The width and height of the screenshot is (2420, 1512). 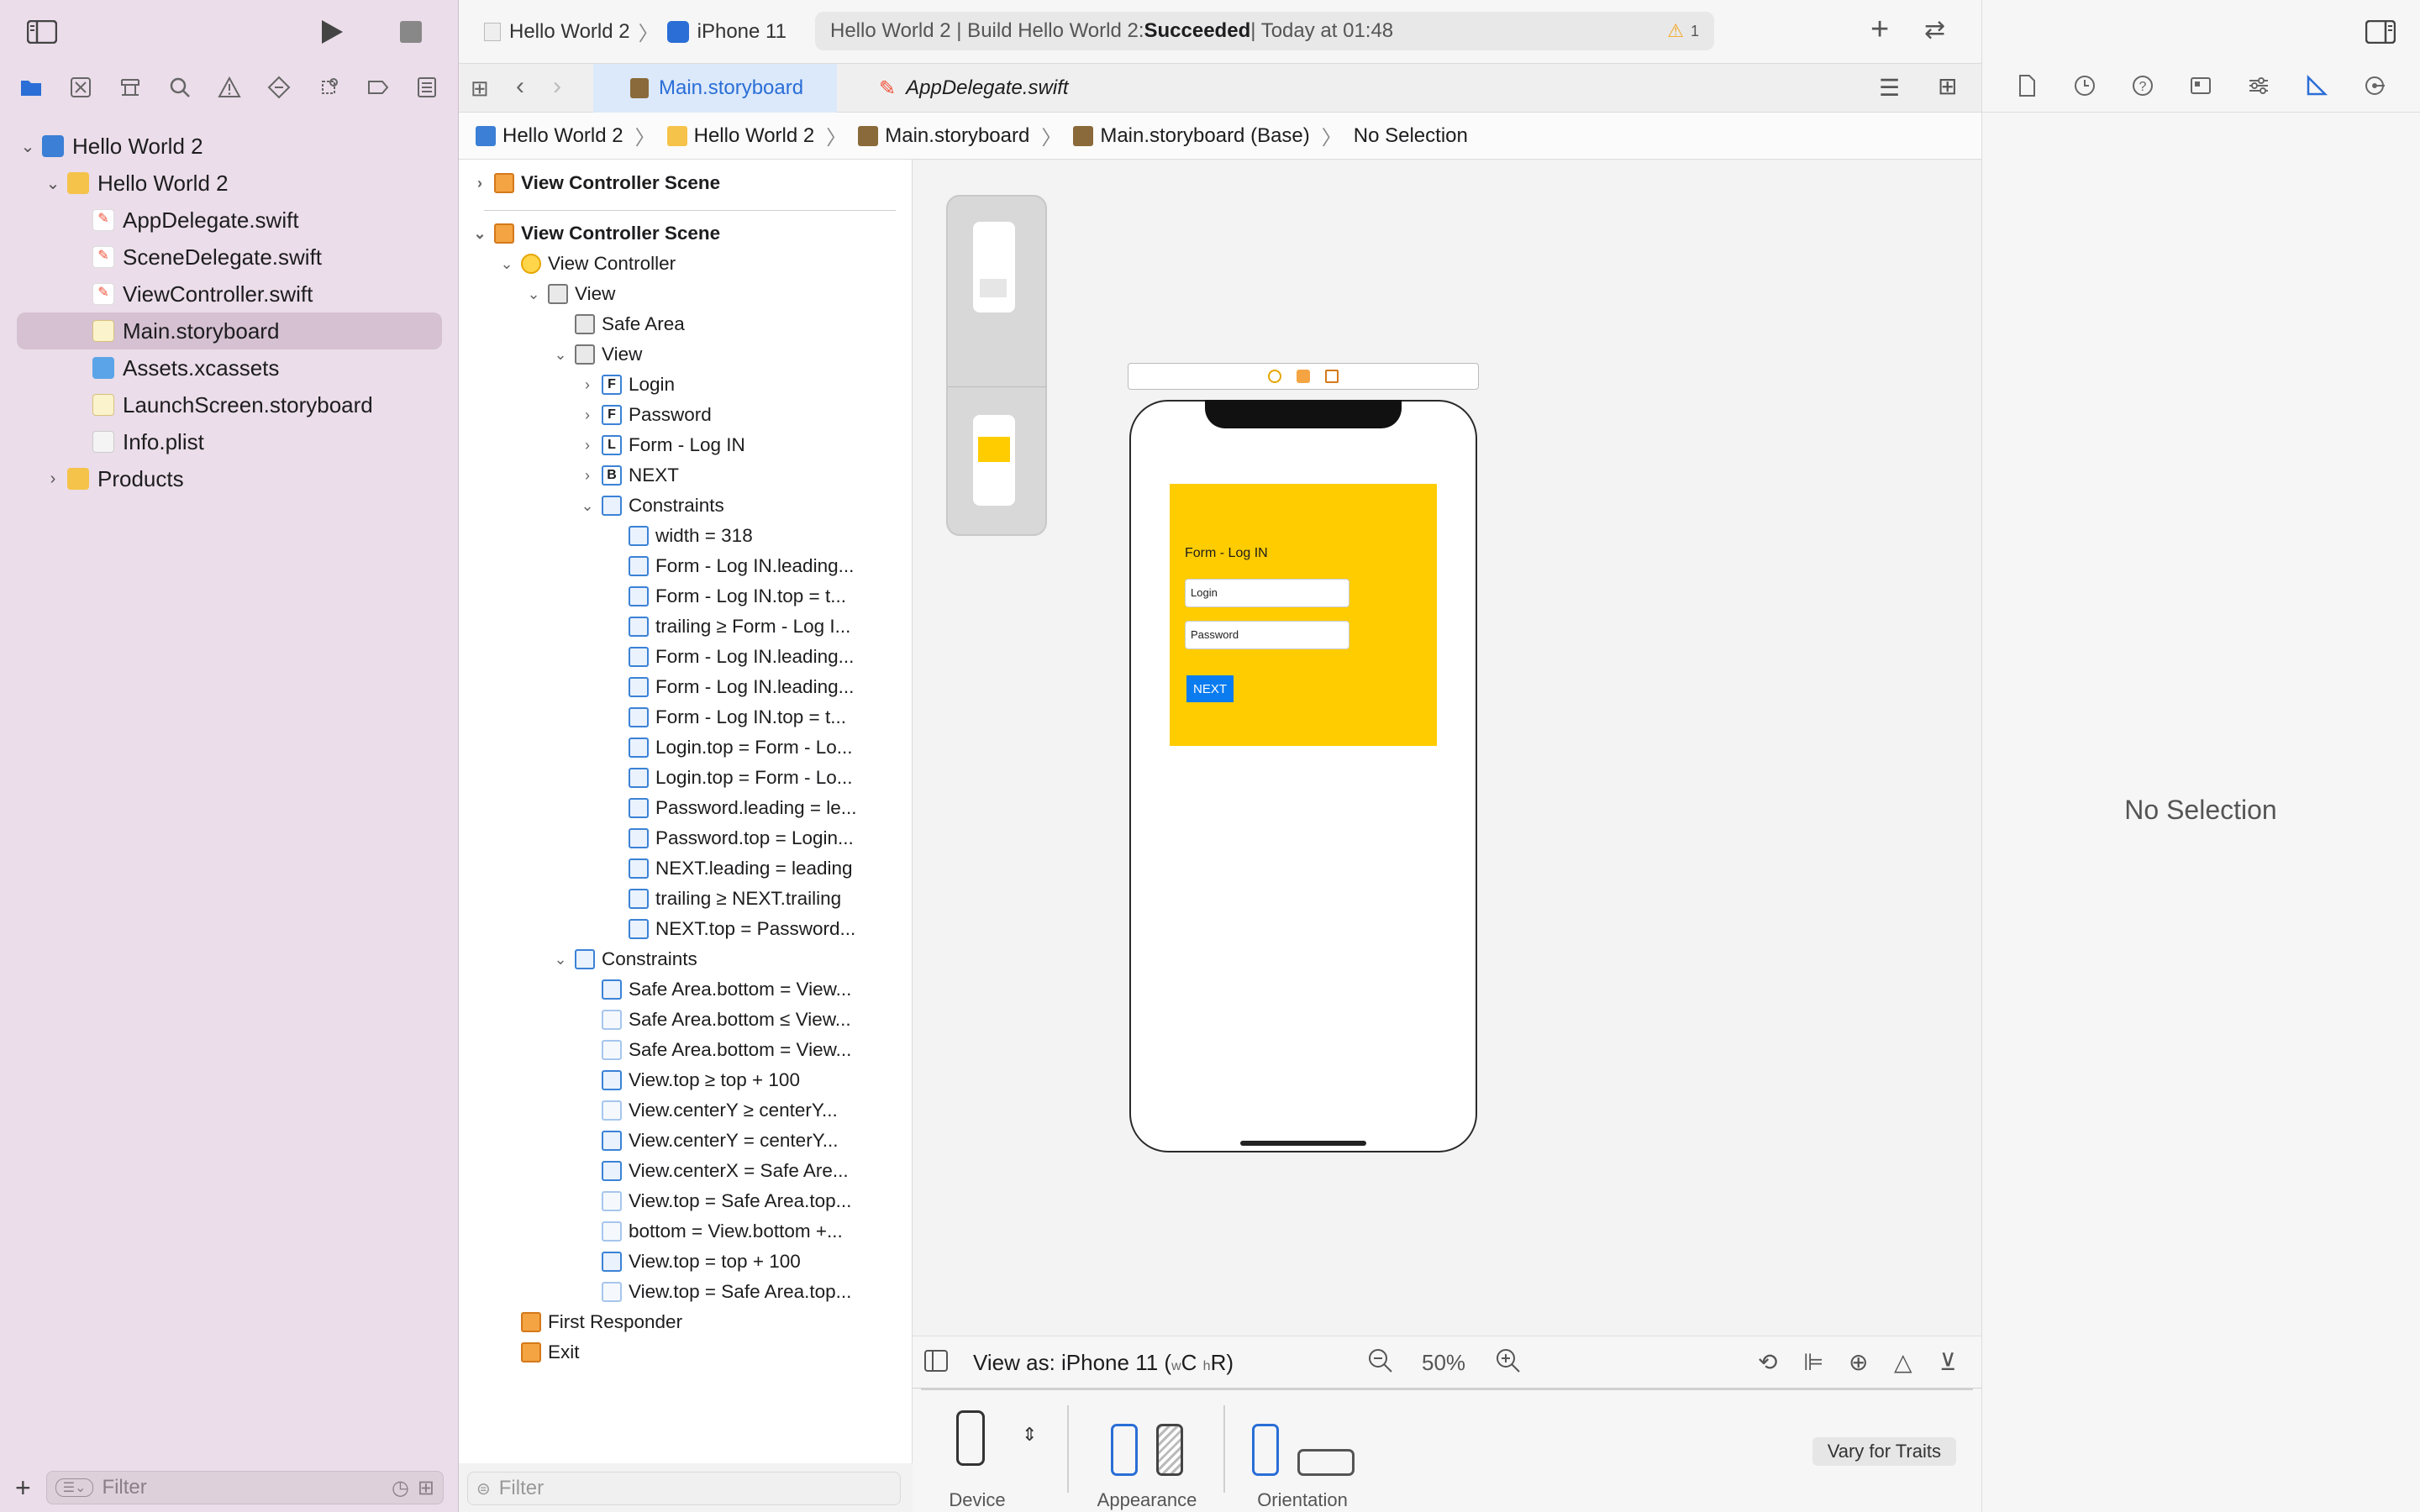 What do you see at coordinates (754, 136) in the screenshot?
I see `breadcrumb-group: Hello World 2` at bounding box center [754, 136].